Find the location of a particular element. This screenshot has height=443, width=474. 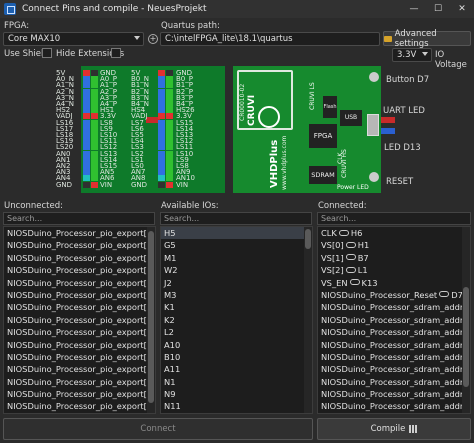

minimize-button: — is located at coordinates (414, 9).